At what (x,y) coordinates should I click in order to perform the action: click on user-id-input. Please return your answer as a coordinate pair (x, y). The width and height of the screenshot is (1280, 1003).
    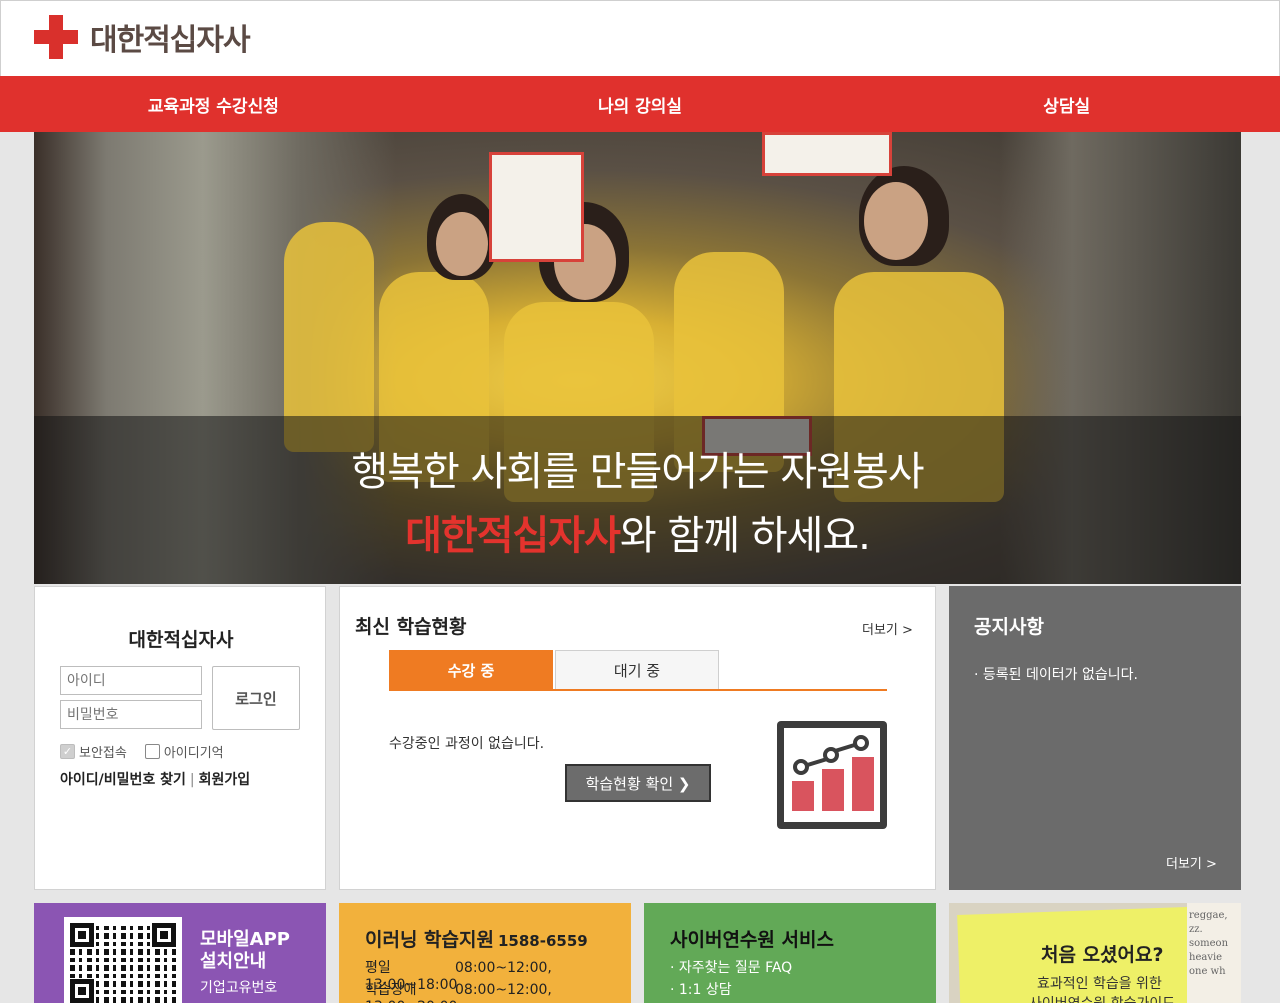
    Looking at the image, I should click on (131, 680).